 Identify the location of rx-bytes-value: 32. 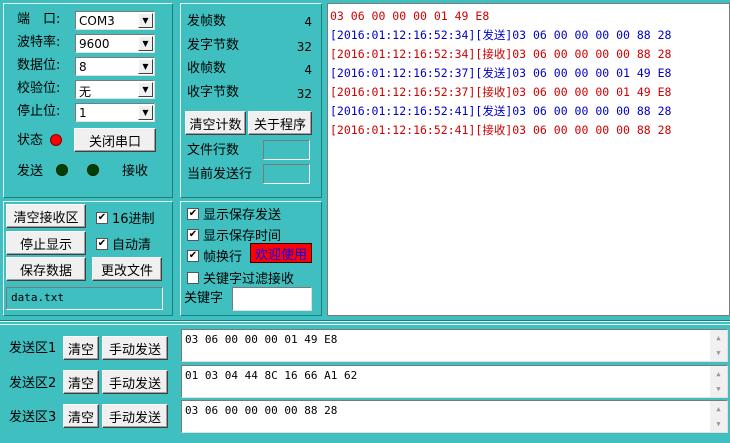
(304, 94).